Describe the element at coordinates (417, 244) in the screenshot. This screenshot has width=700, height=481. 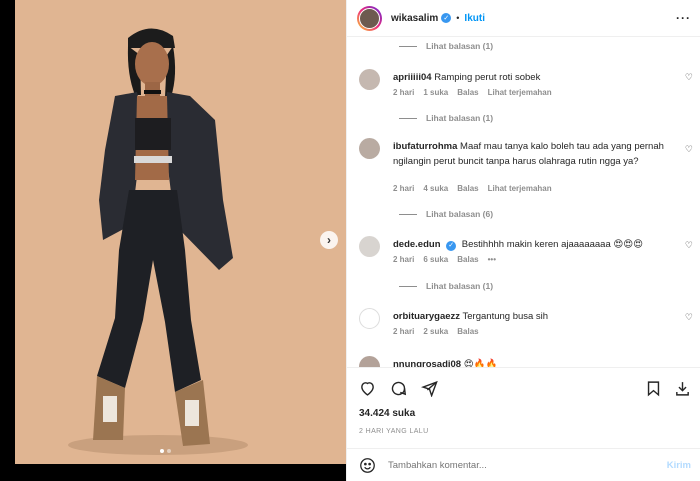
I see `comment-username: dede.edun` at that location.